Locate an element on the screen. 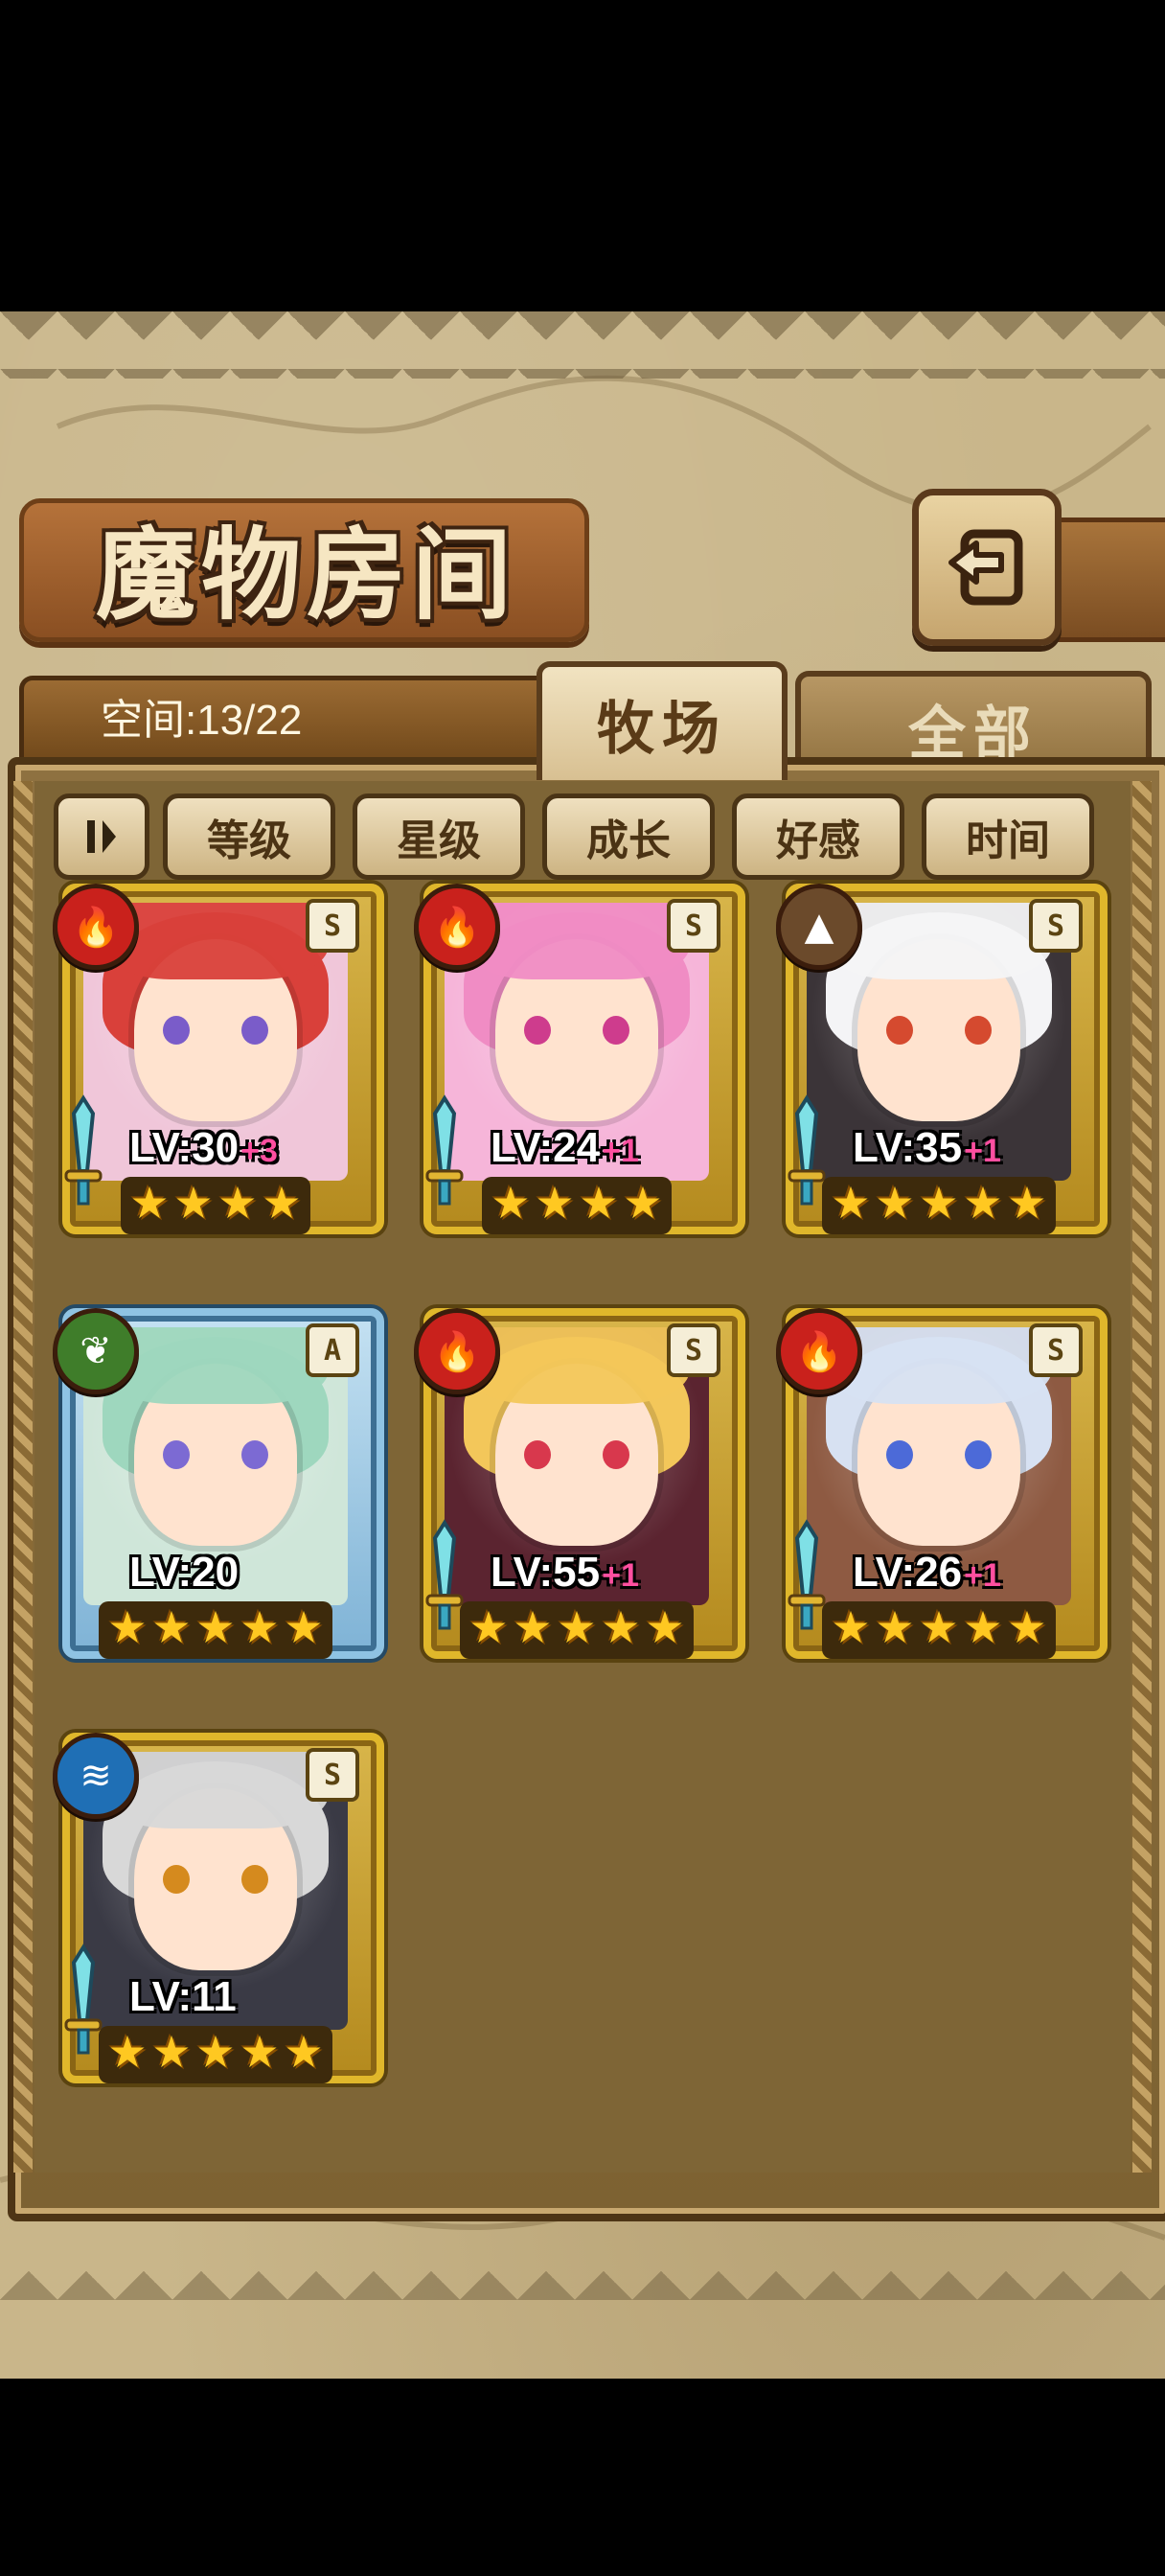 The width and height of the screenshot is (1165, 2576). monster-card: 🔥 S LV:55+1 ★ ★ ★ ★ ★ is located at coordinates (580, 1499).